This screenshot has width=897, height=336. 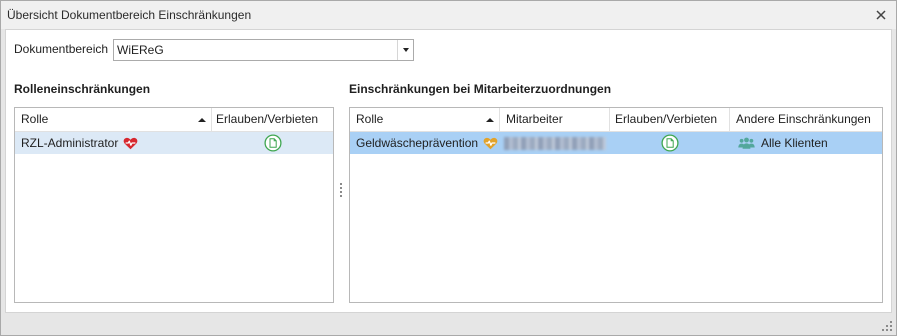 I want to click on grid-header: Rolle Erlauben/Verbieten, so click(x=174, y=120).